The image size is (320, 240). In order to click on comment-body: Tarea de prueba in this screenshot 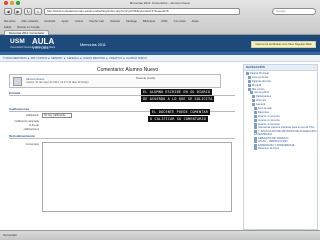, I will do `click(145, 78)`.